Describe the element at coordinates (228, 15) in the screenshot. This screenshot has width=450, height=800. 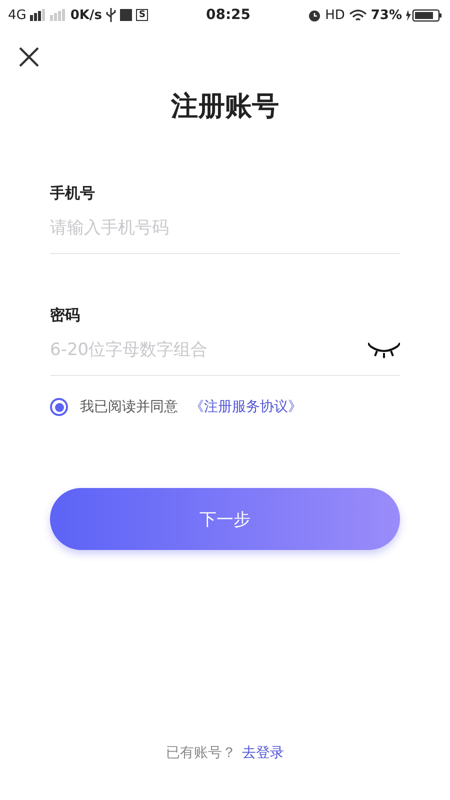
I see `clock: 08:25` at that location.